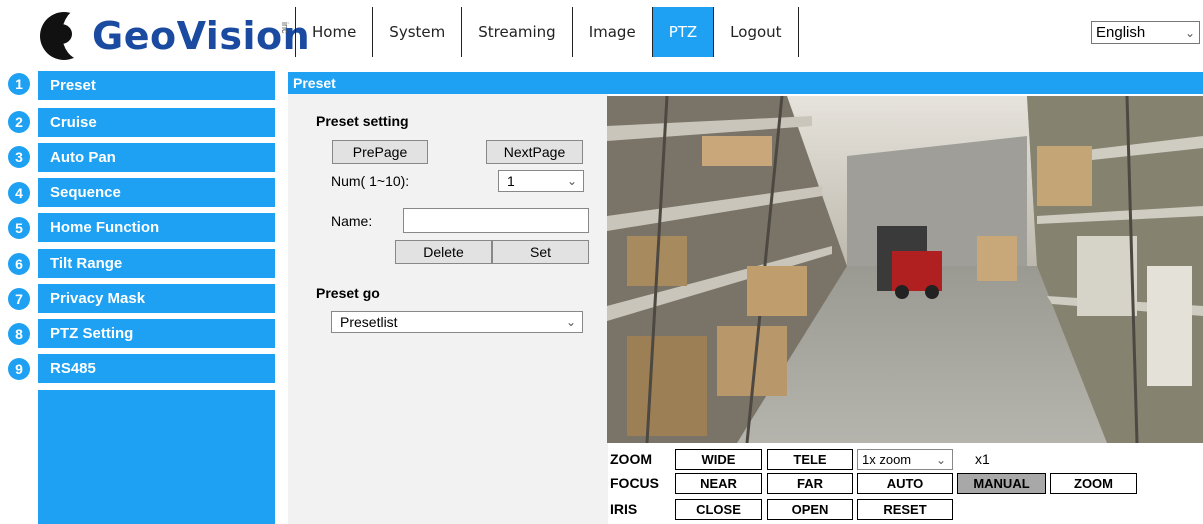  What do you see at coordinates (416, 32) in the screenshot?
I see `nav-system: System` at bounding box center [416, 32].